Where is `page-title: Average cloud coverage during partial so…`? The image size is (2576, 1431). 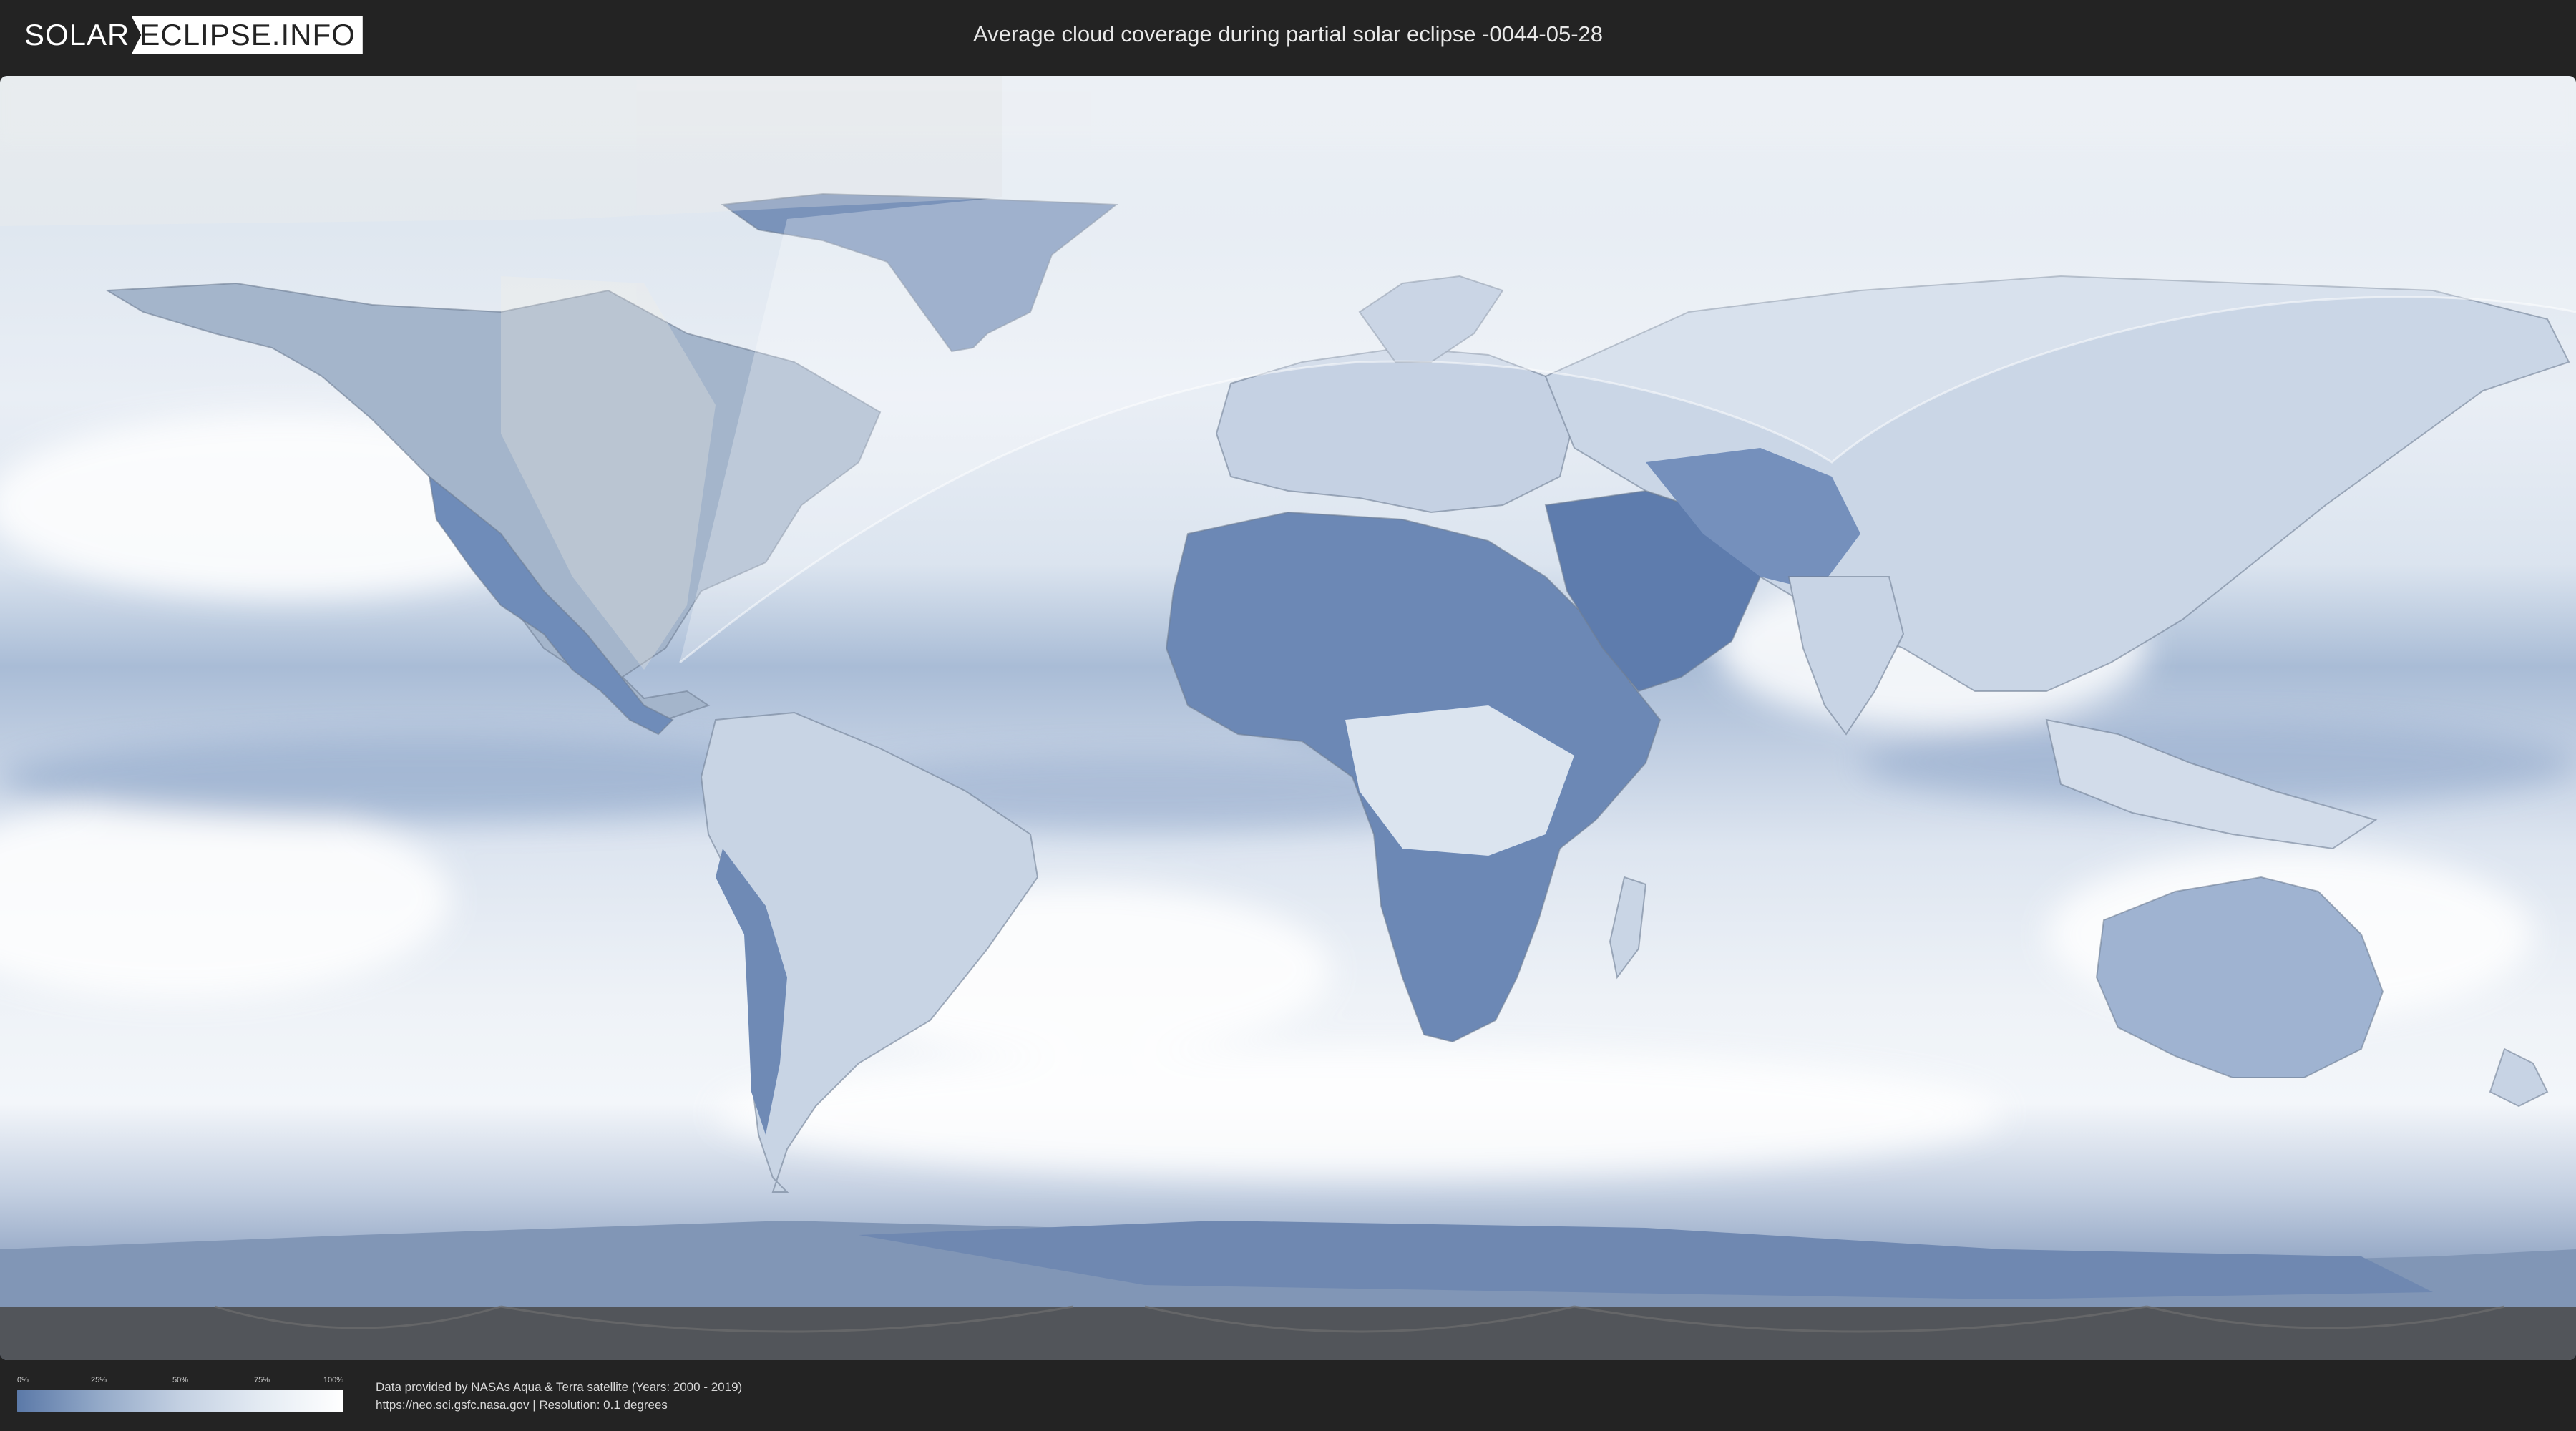 page-title: Average cloud coverage during partial so… is located at coordinates (1288, 34).